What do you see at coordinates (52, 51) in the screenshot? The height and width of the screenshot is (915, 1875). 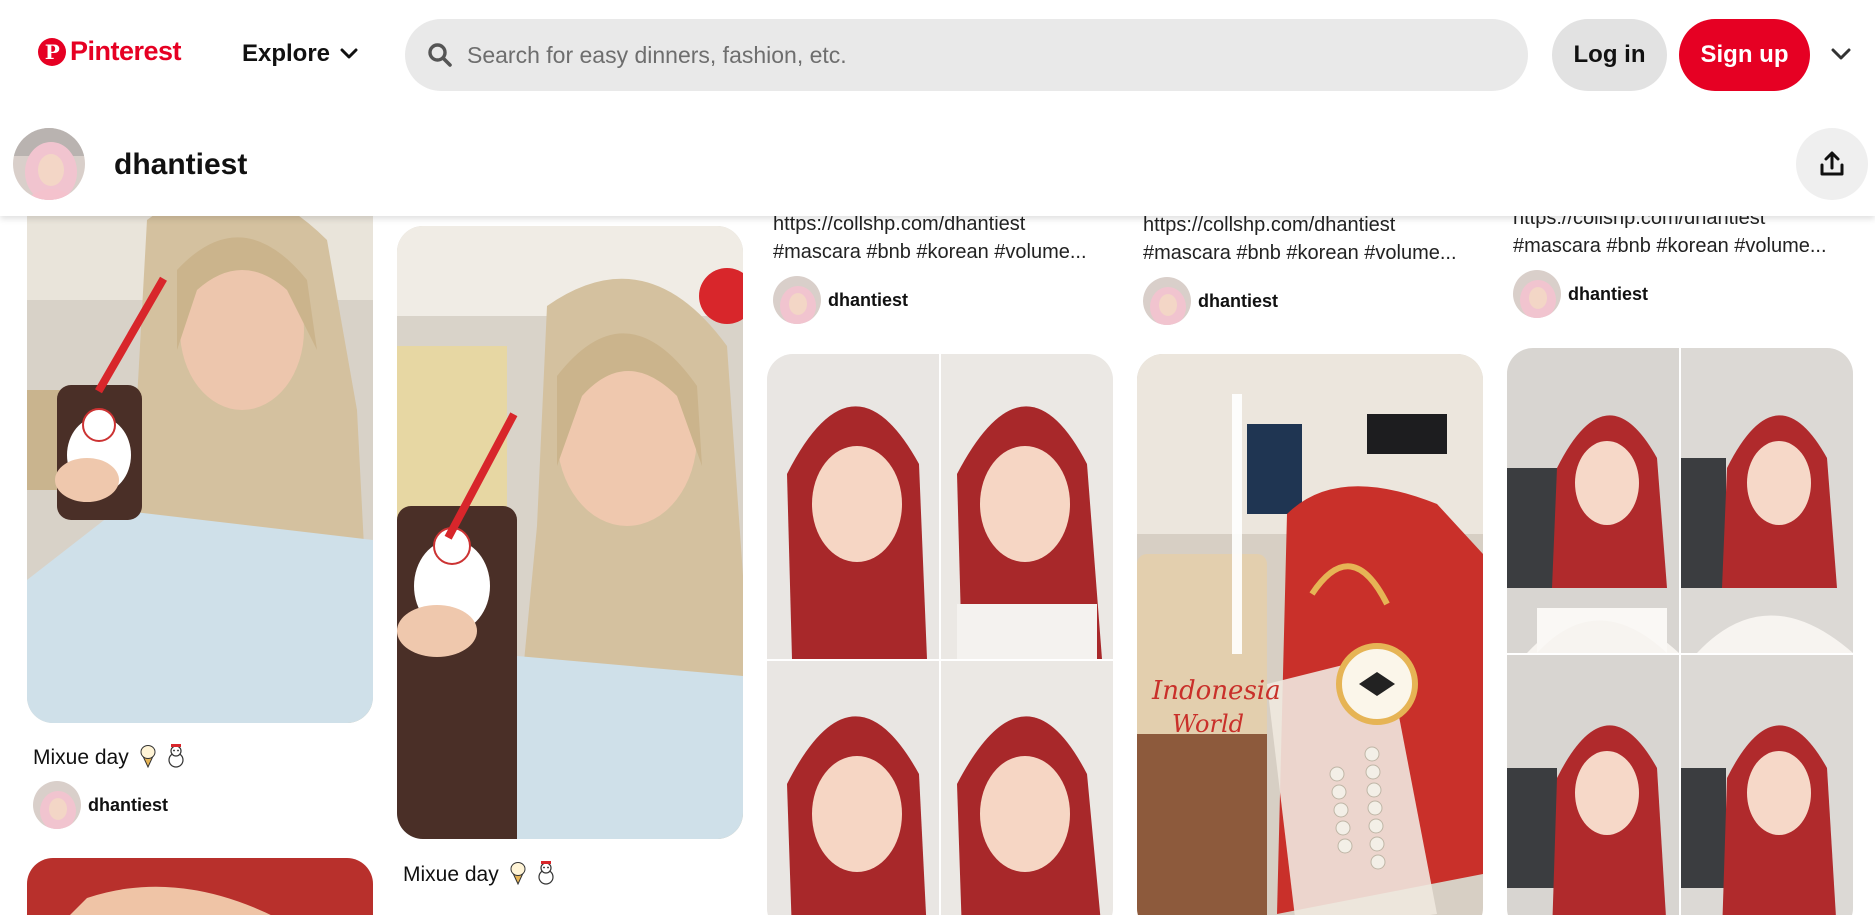 I see `pinterest-logo-icon: P` at bounding box center [52, 51].